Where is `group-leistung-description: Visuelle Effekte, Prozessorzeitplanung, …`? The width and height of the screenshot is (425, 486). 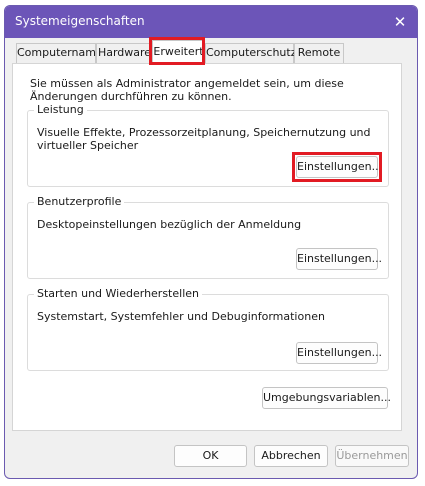 group-leistung-description: Visuelle Effekte, Prozessorzeitplanung, … is located at coordinates (204, 139).